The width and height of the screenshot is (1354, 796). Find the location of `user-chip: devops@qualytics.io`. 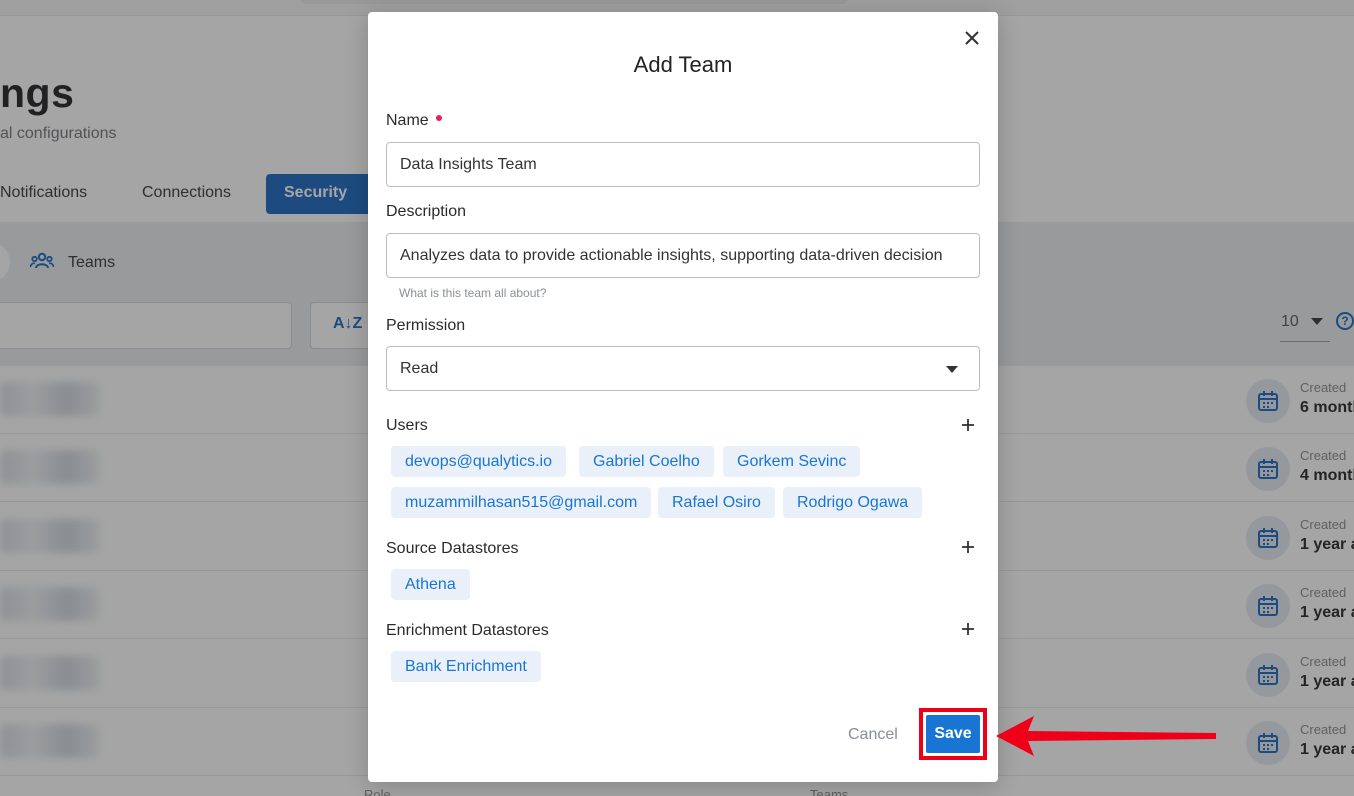

user-chip: devops@qualytics.io is located at coordinates (478, 461).